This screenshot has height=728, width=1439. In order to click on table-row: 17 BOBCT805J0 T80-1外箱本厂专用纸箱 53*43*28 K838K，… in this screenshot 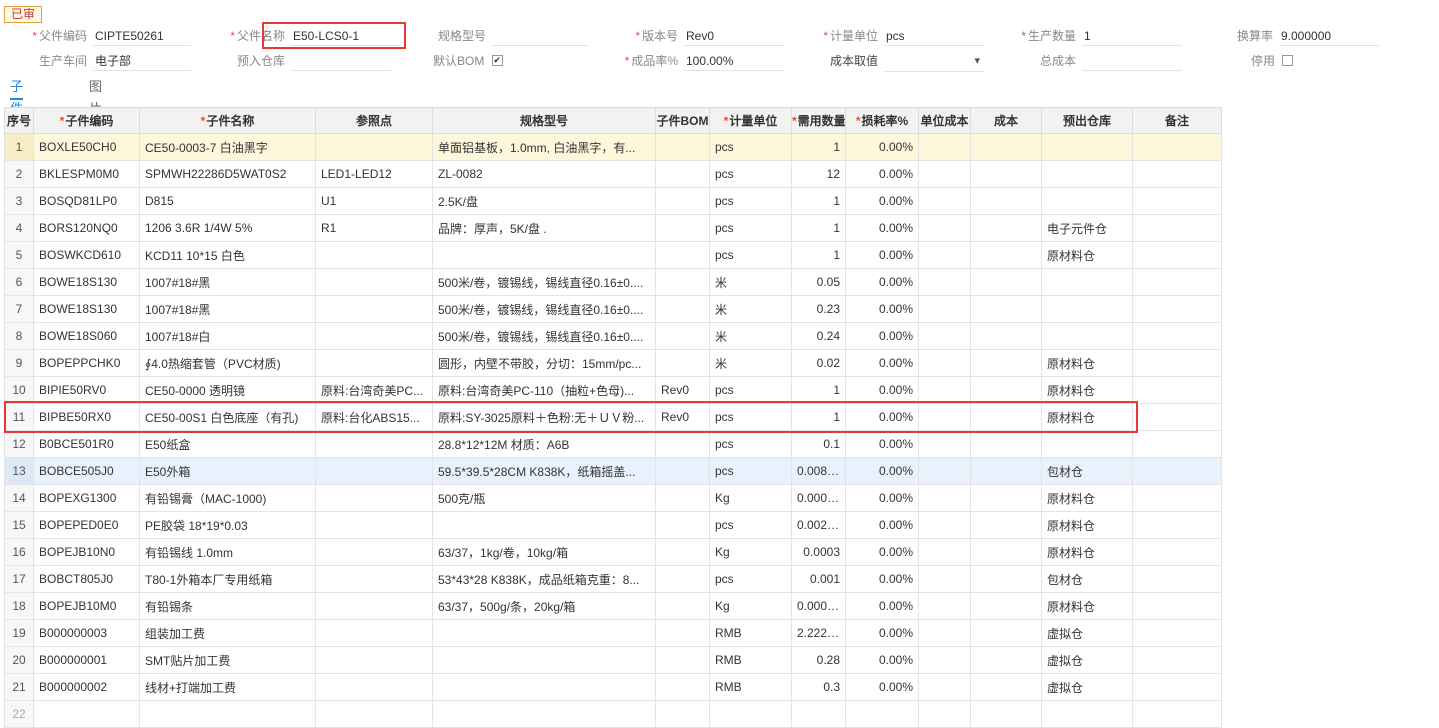, I will do `click(613, 579)`.